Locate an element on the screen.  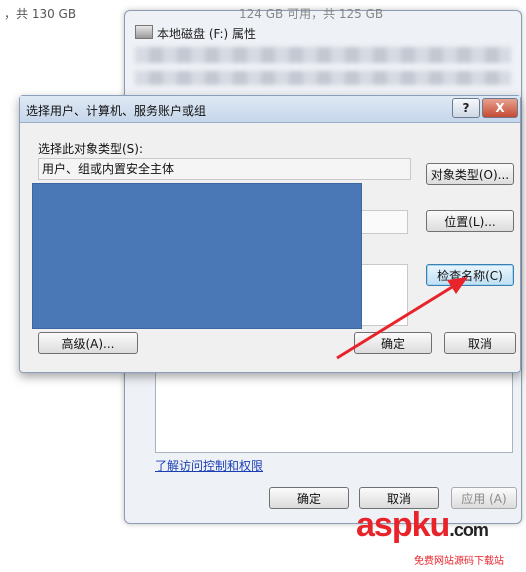
watermark-subtitle: 免费网站源码下载站 is located at coordinates (459, 561).